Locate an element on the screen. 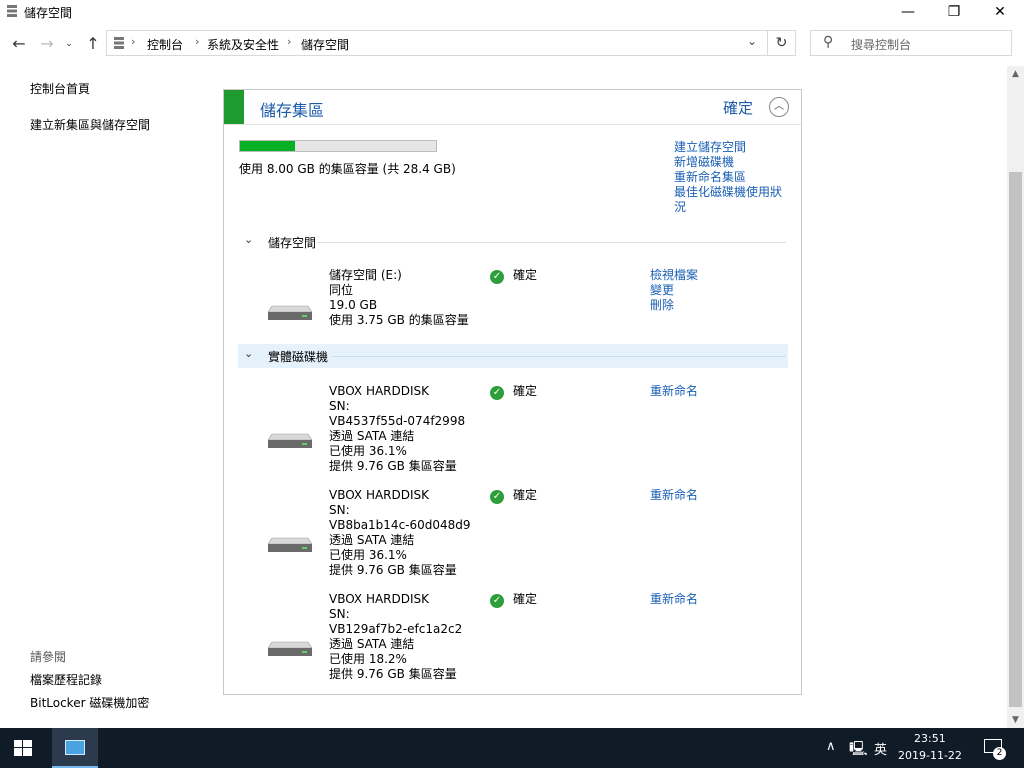 The height and width of the screenshot is (768, 1024). file-history-link: 檔案歷程記錄 is located at coordinates (66, 679).